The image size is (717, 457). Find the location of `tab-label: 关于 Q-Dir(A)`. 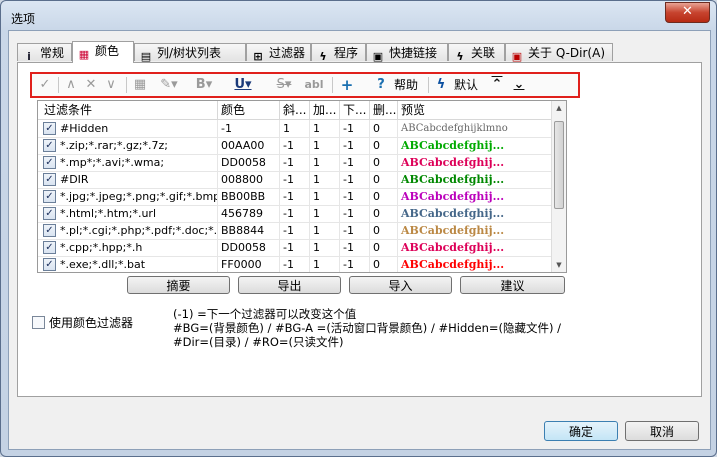

tab-label: 关于 Q-Dir(A) is located at coordinates (567, 53).